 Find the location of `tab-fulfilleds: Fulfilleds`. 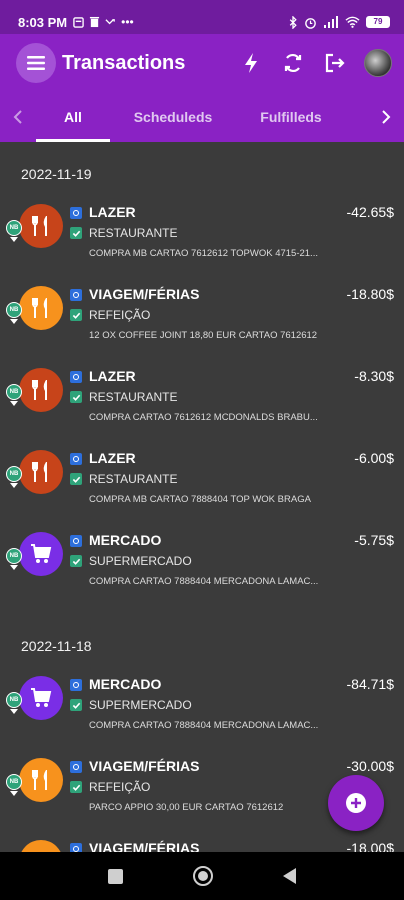

tab-fulfilleds: Fulfilleds is located at coordinates (291, 117).